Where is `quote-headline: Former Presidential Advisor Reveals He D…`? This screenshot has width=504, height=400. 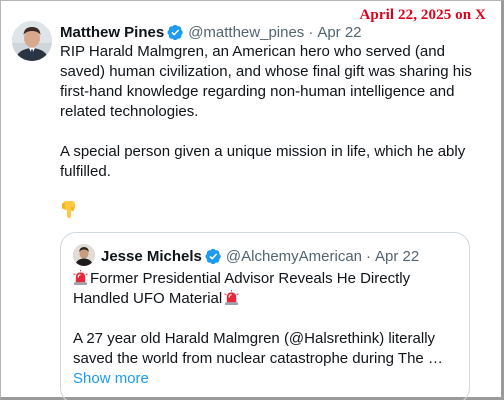 quote-headline: Former Presidential Advisor Reveals He D… is located at coordinates (242, 288).